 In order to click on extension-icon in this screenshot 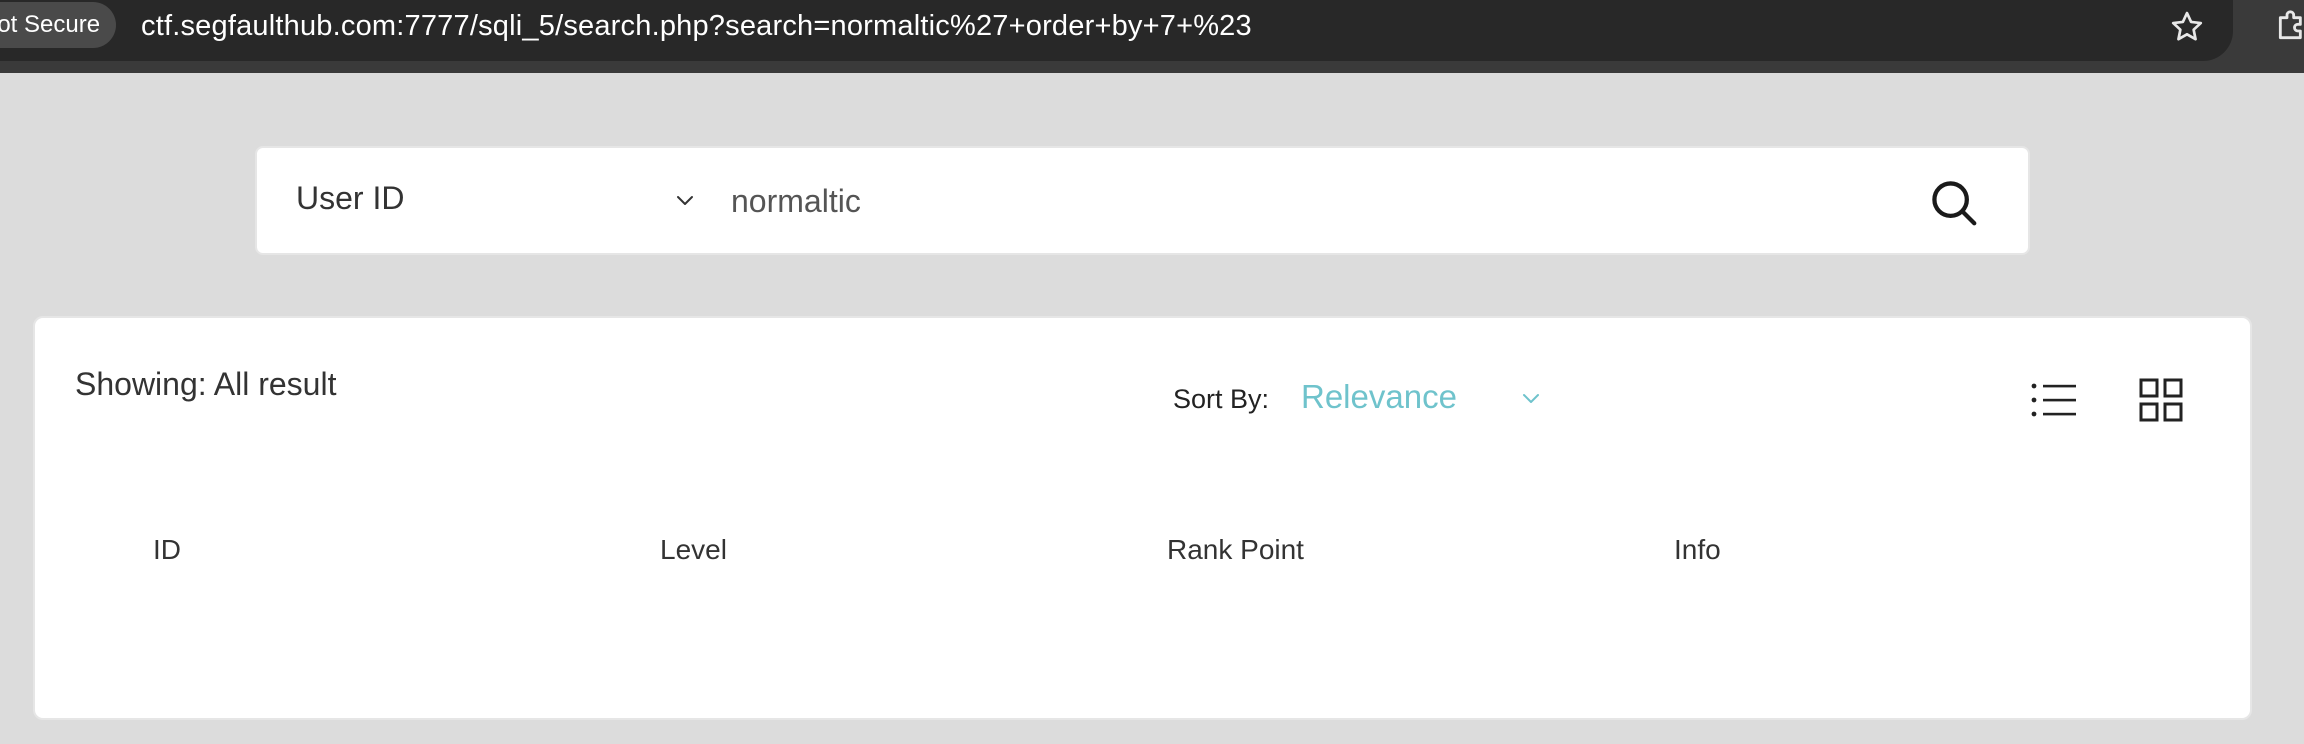, I will do `click(2288, 26)`.